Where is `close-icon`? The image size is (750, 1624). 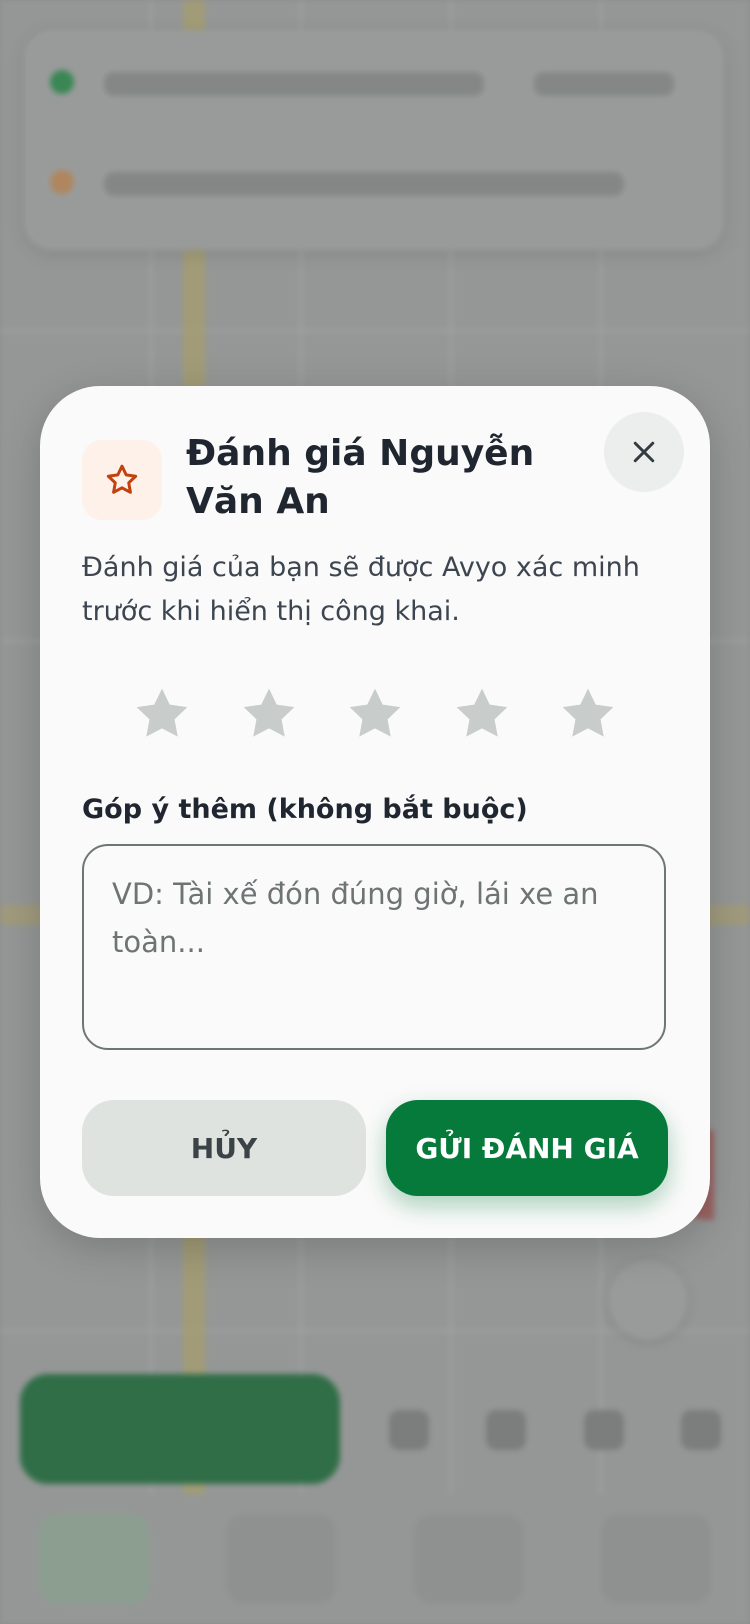 close-icon is located at coordinates (644, 452).